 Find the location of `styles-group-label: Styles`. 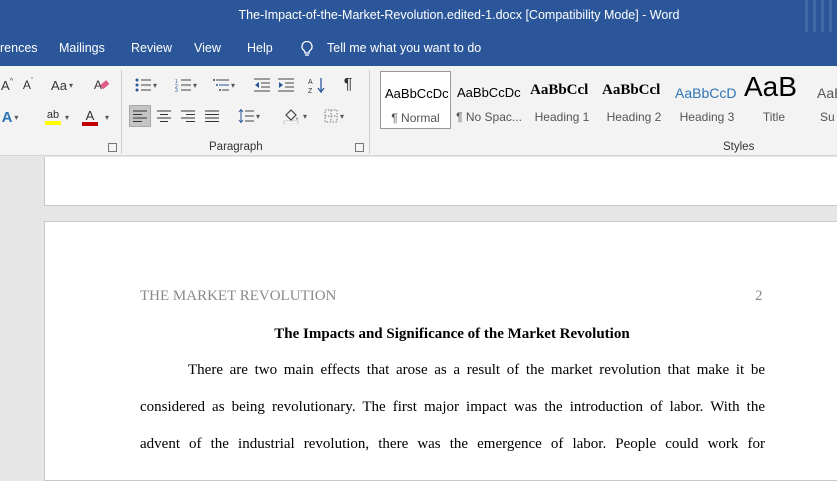

styles-group-label: Styles is located at coordinates (739, 147).